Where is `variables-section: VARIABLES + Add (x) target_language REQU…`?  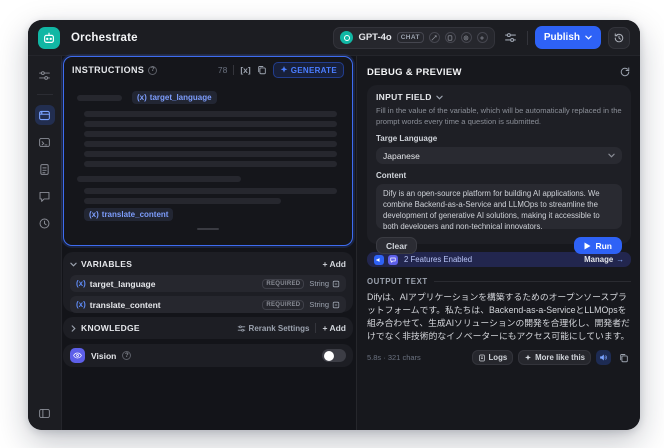 variables-section: VARIABLES + Add (x) target_language REQU… is located at coordinates (208, 282).